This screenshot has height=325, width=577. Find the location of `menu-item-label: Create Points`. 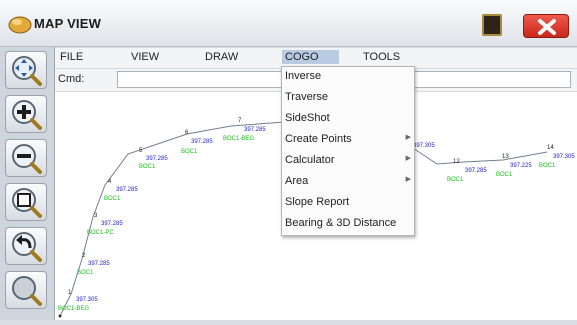

menu-item-label: Create Points is located at coordinates (318, 139).